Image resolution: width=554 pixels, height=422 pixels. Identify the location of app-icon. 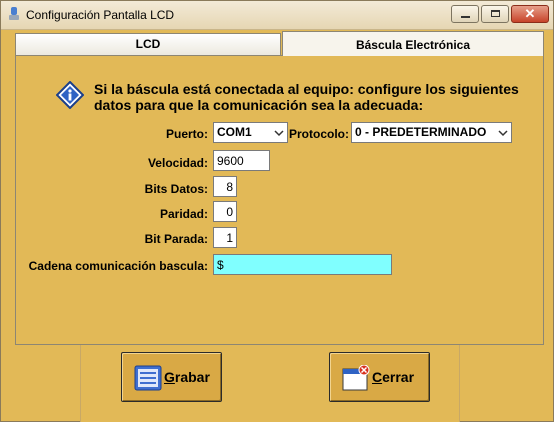
(14, 13).